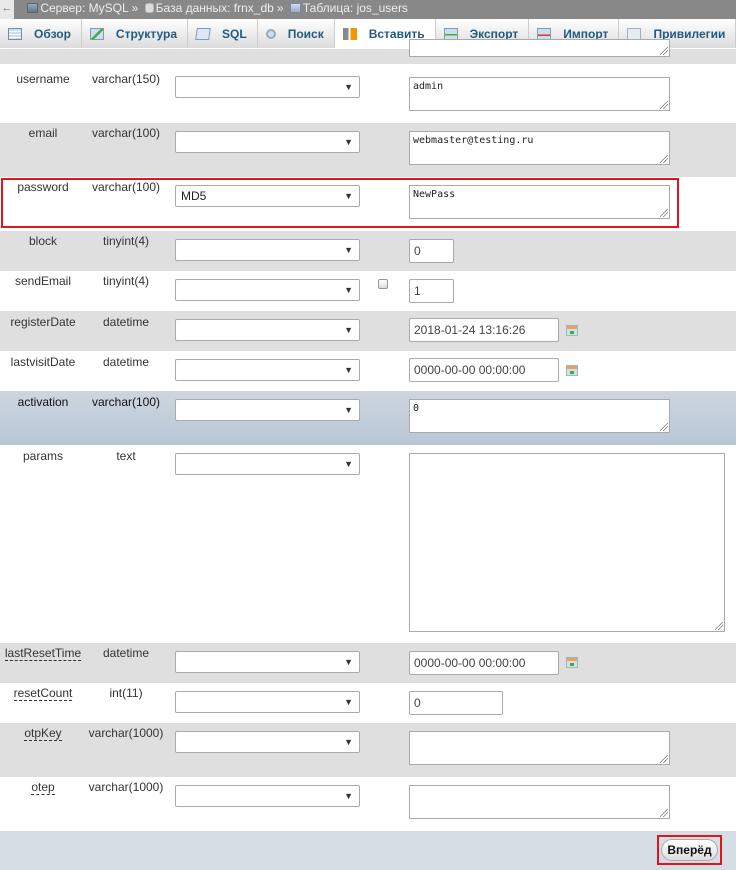  Describe the element at coordinates (41, 33) in the screenshot. I see `tab-browse: Обзор` at that location.